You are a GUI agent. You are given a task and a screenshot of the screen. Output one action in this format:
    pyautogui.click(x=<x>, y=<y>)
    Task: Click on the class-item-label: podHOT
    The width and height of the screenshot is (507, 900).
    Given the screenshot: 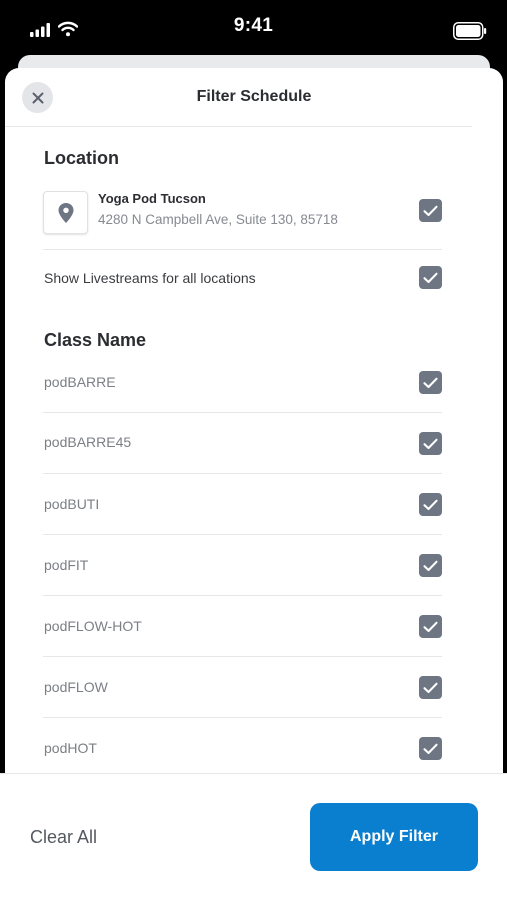 What is the action you would take?
    pyautogui.click(x=70, y=748)
    